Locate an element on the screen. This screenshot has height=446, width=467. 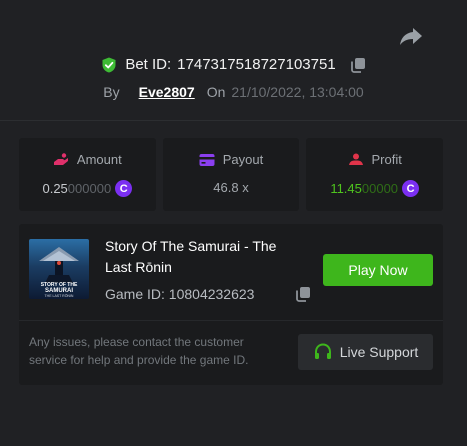
bet-id-row: Bet ID: 1747317518727103751 is located at coordinates (233, 64).